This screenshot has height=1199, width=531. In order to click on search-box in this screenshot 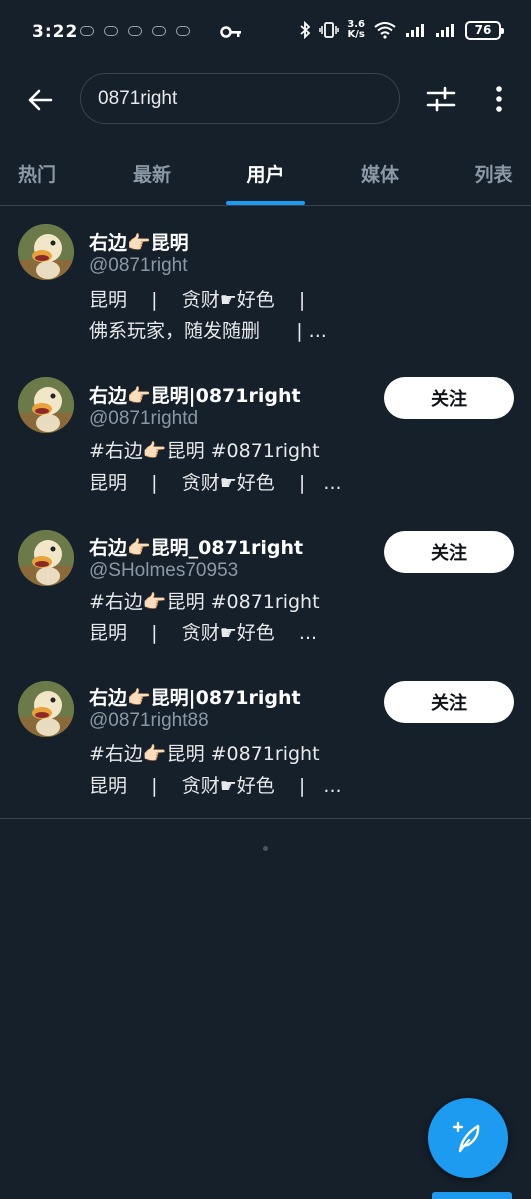, I will do `click(240, 98)`.